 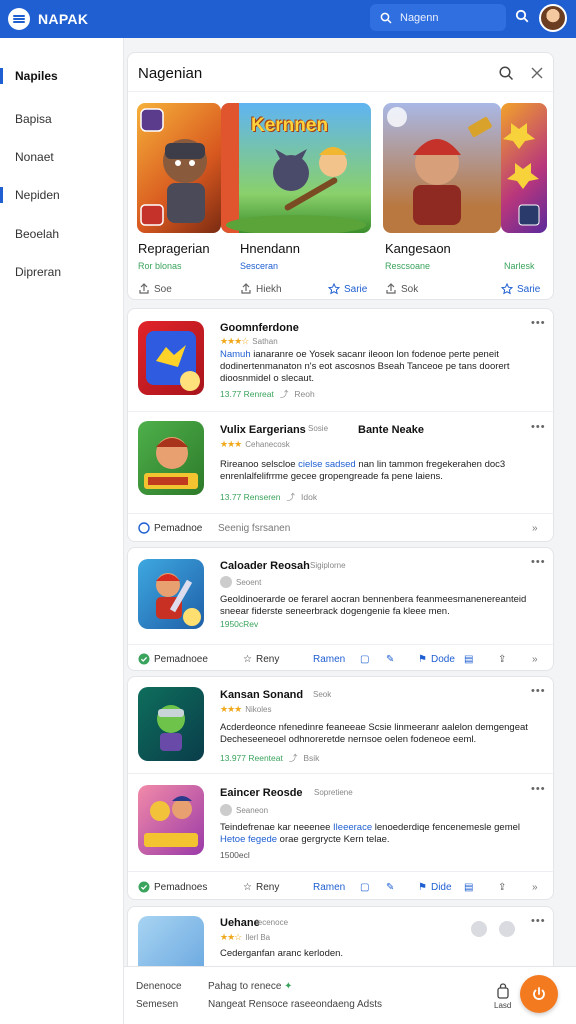 What do you see at coordinates (341, 528) in the screenshot?
I see `card-footer: Pemadnoe Seenig fsrsanen »` at bounding box center [341, 528].